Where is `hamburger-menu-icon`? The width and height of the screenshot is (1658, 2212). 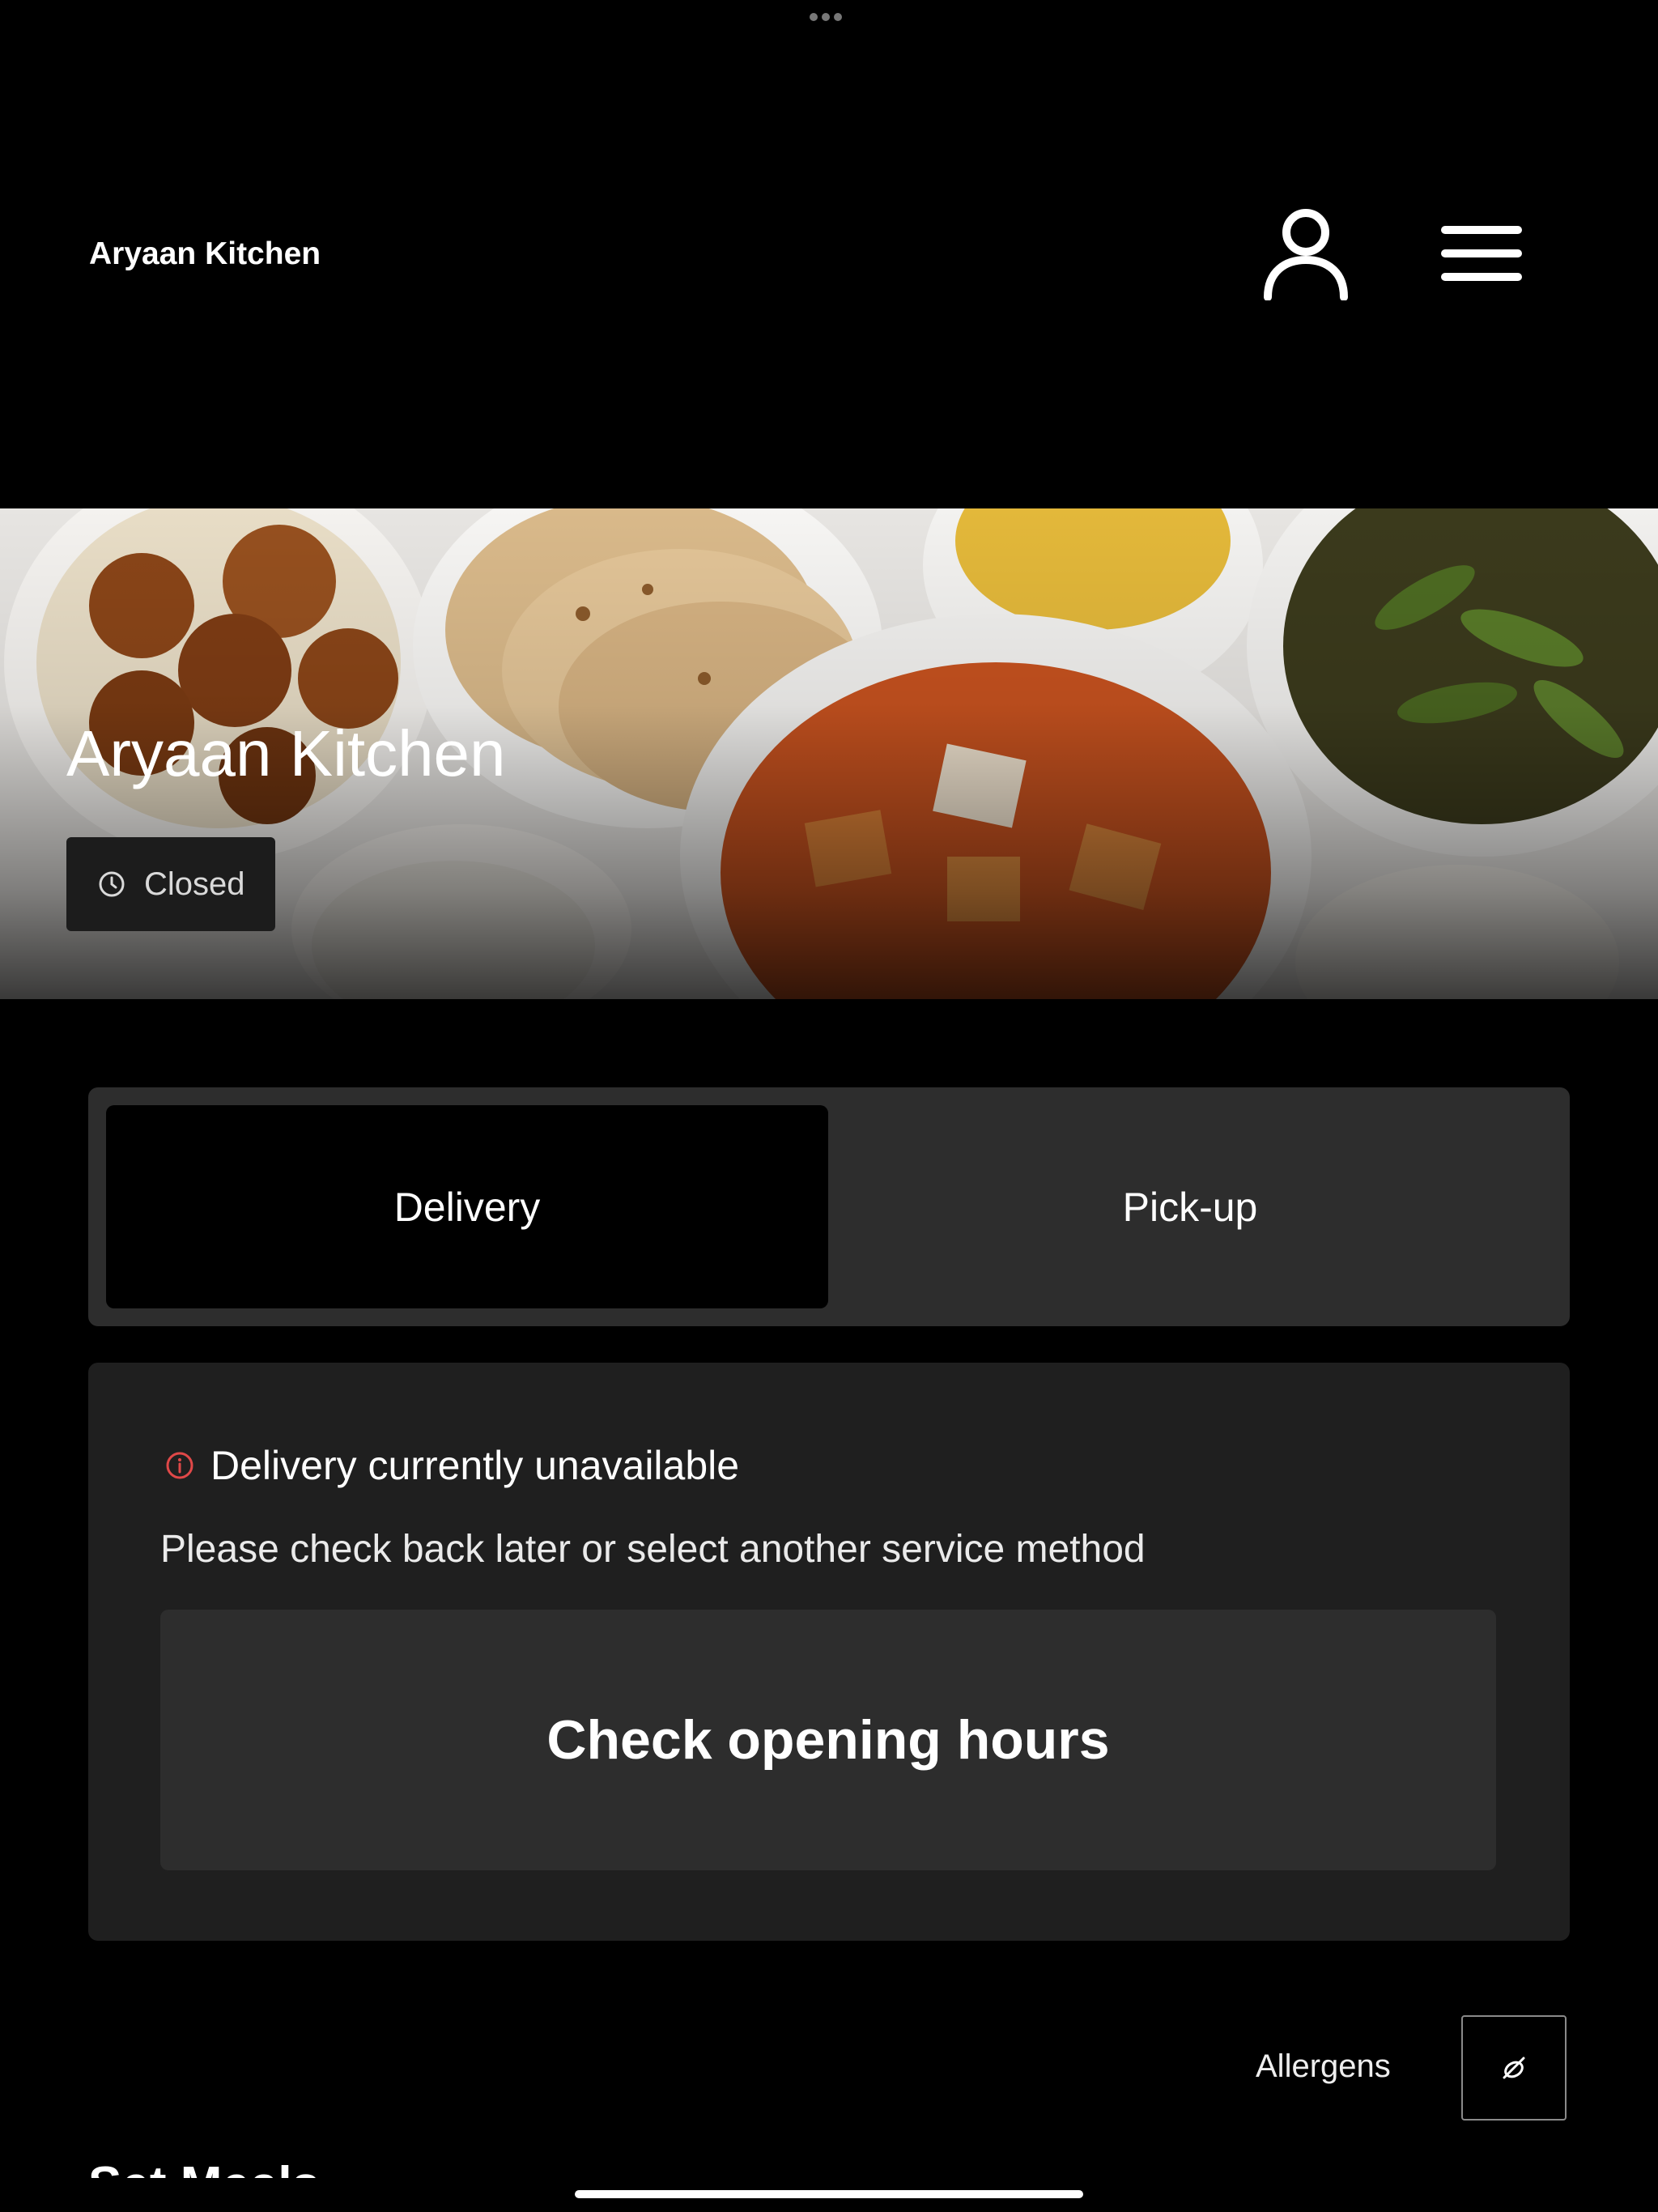
hamburger-menu-icon is located at coordinates (1481, 253).